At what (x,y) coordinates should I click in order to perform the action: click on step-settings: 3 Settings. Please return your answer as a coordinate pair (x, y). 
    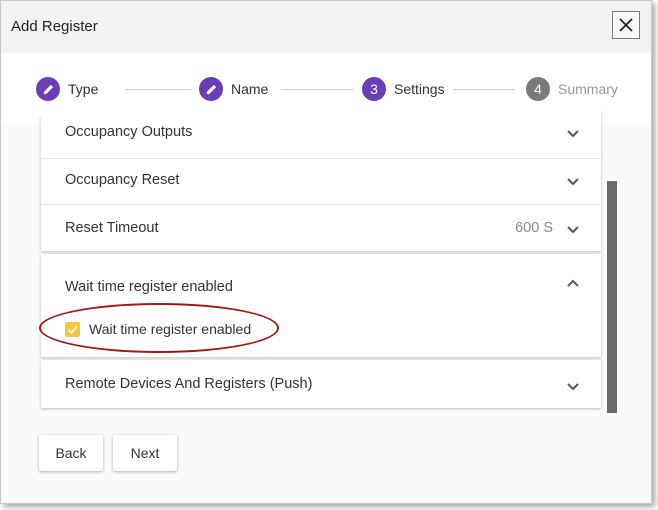
    Looking at the image, I should click on (403, 89).